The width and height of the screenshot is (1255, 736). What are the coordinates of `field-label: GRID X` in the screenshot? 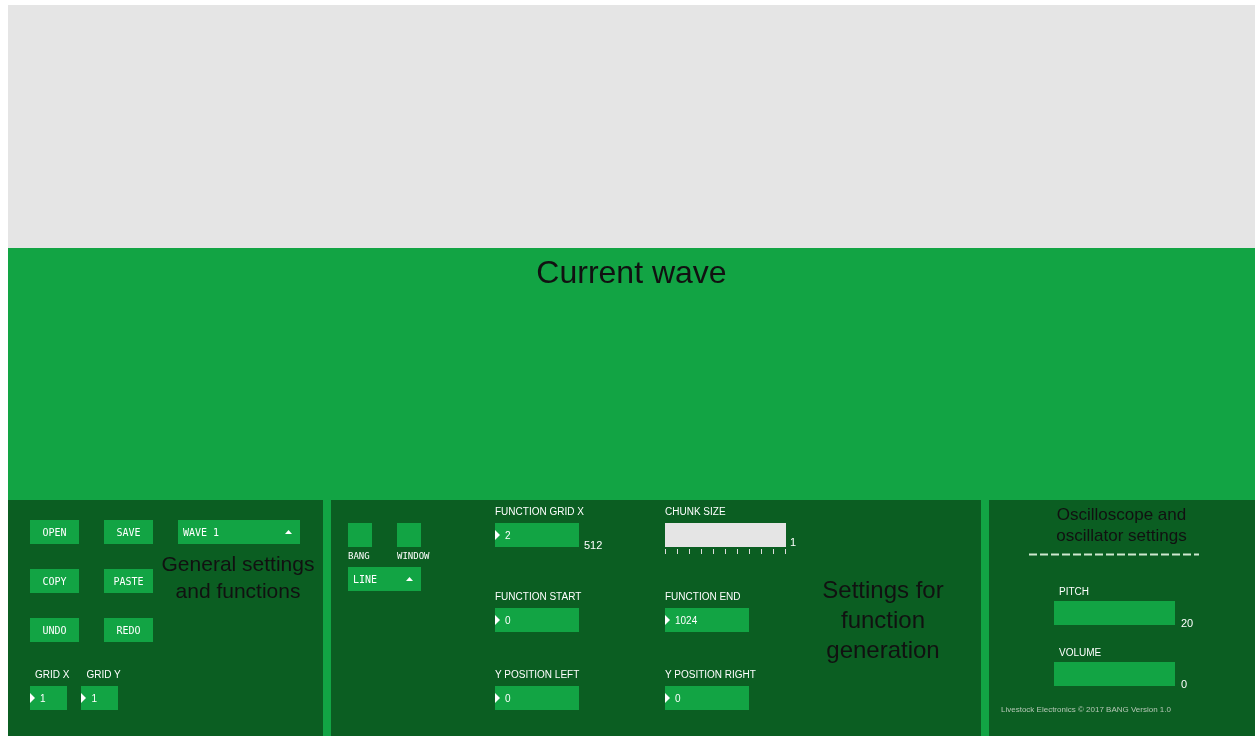 It's located at (52, 674).